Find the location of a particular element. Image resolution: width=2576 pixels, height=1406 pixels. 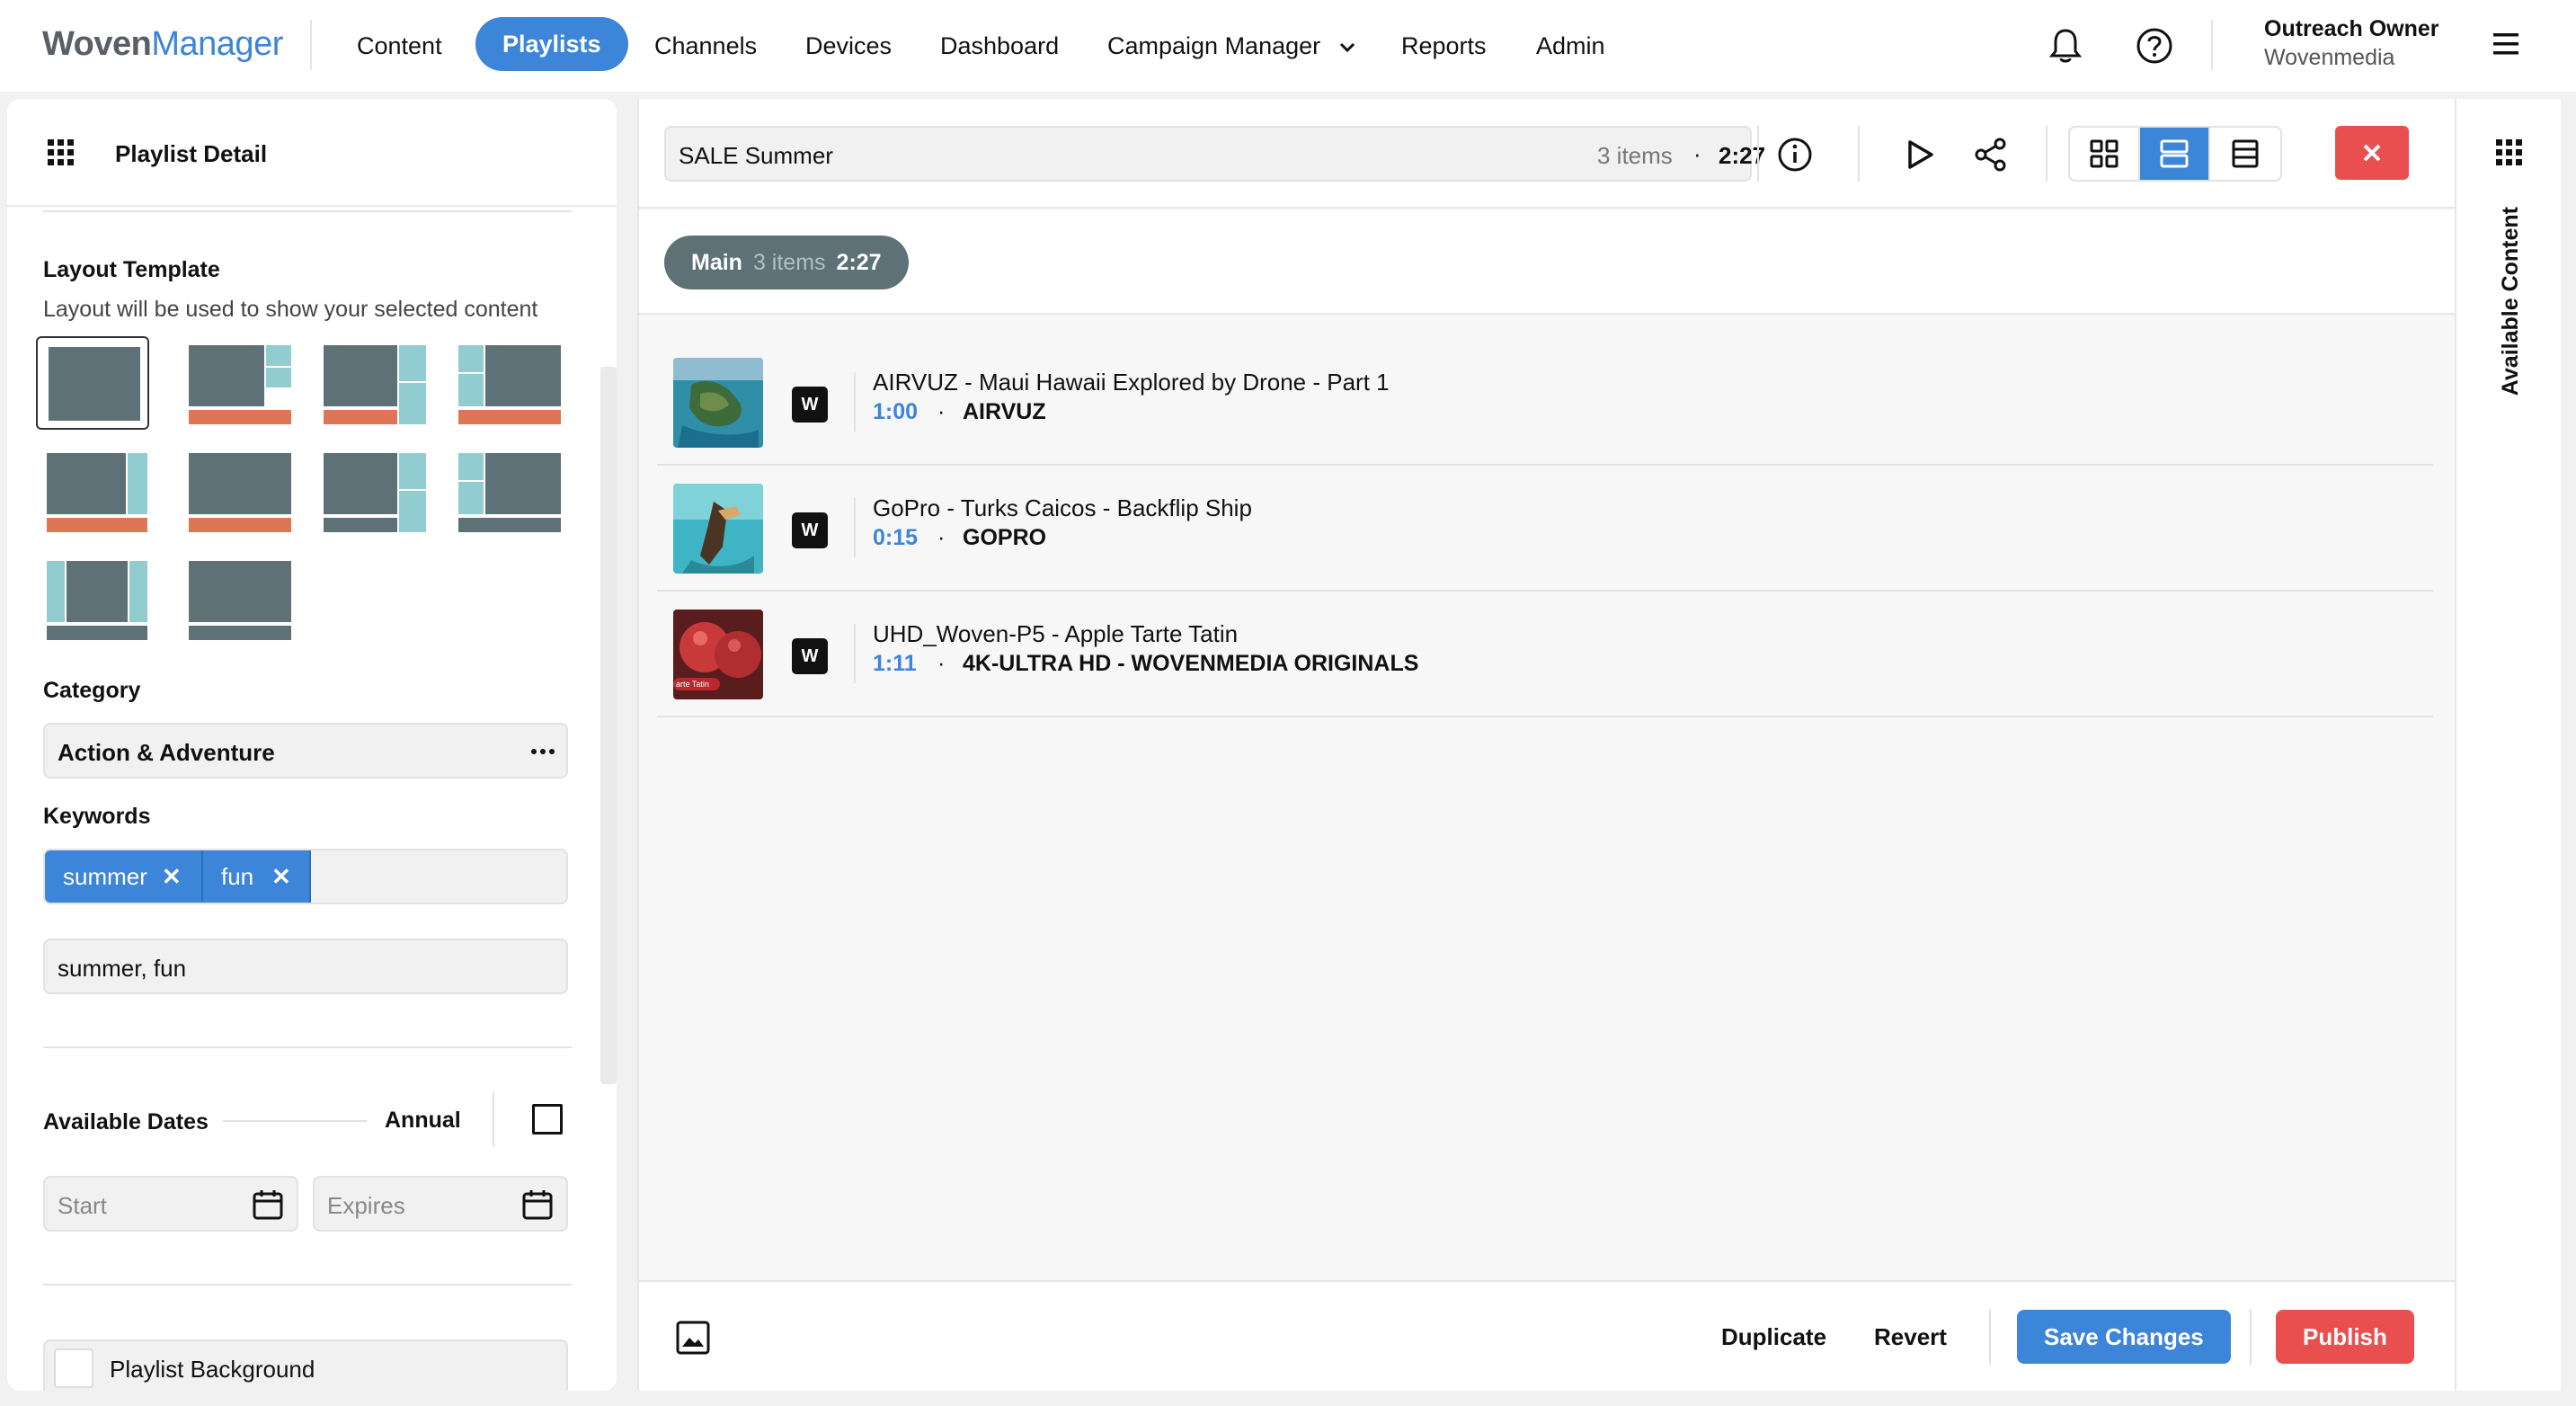

content-duration: 0:15 is located at coordinates (896, 537).